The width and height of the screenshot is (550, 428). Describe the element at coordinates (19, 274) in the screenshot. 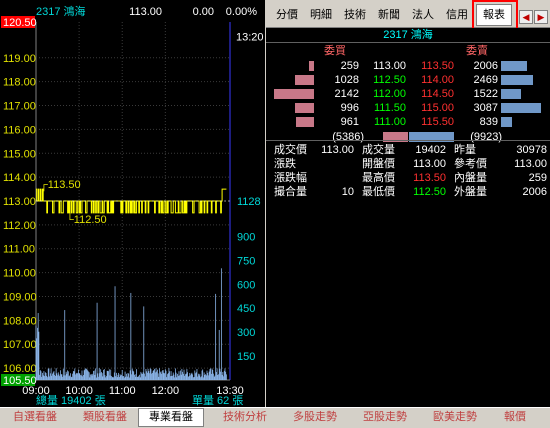

I see `price-axis-label: 110.00` at that location.